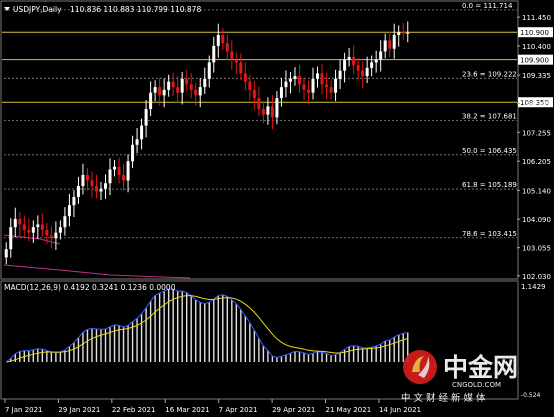  What do you see at coordinates (536, 220) in the screenshot?
I see `price-tick-label: 104.090` at bounding box center [536, 220].